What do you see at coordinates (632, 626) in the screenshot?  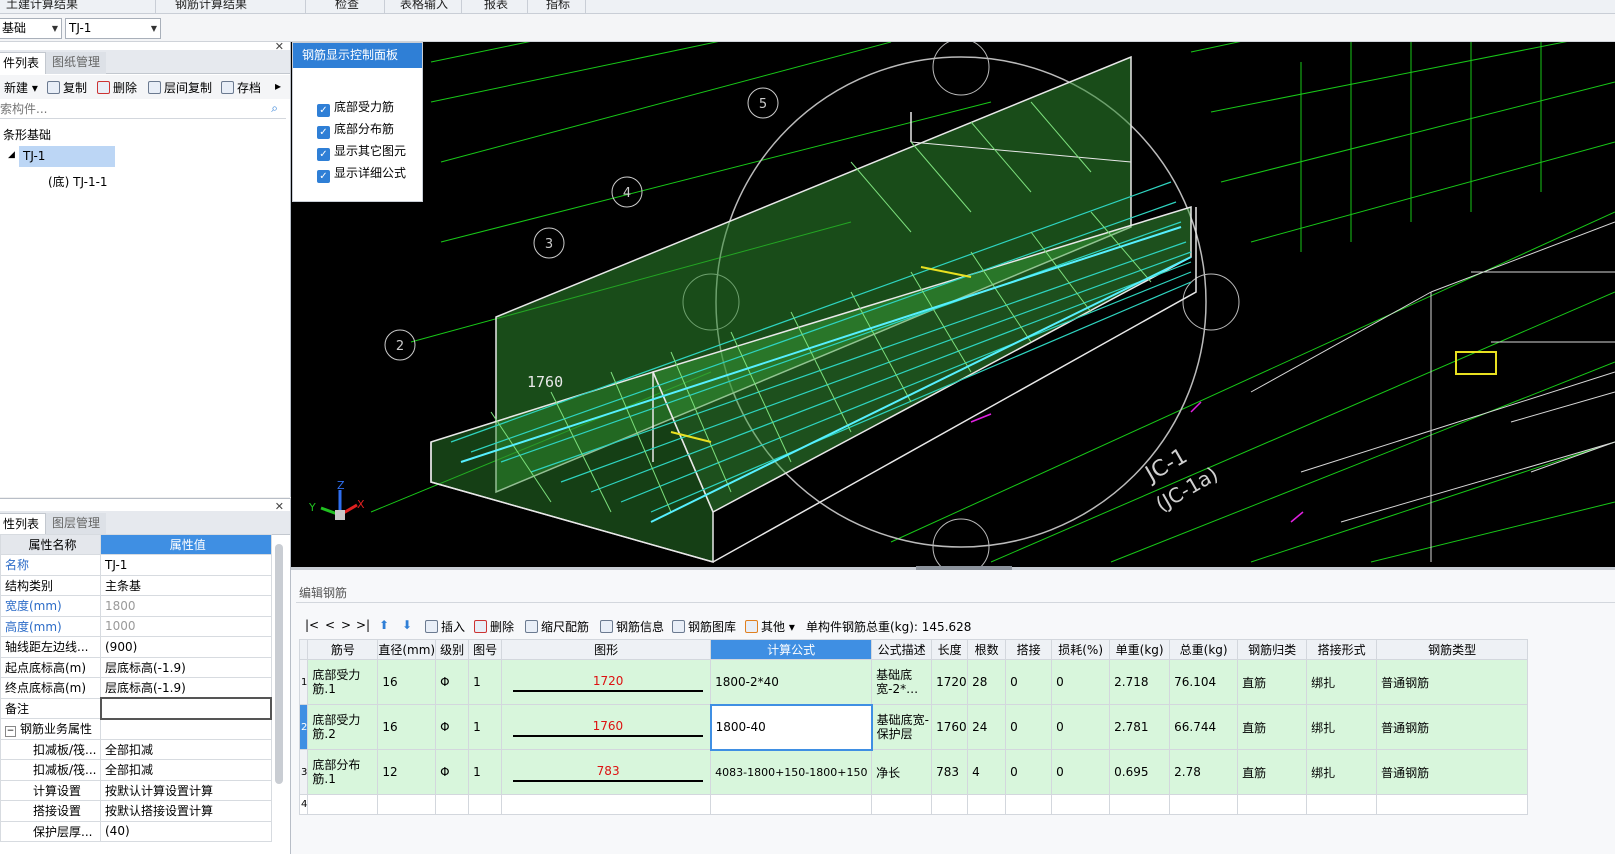 I see `rebar-info-button: 钢筋信息` at bounding box center [632, 626].